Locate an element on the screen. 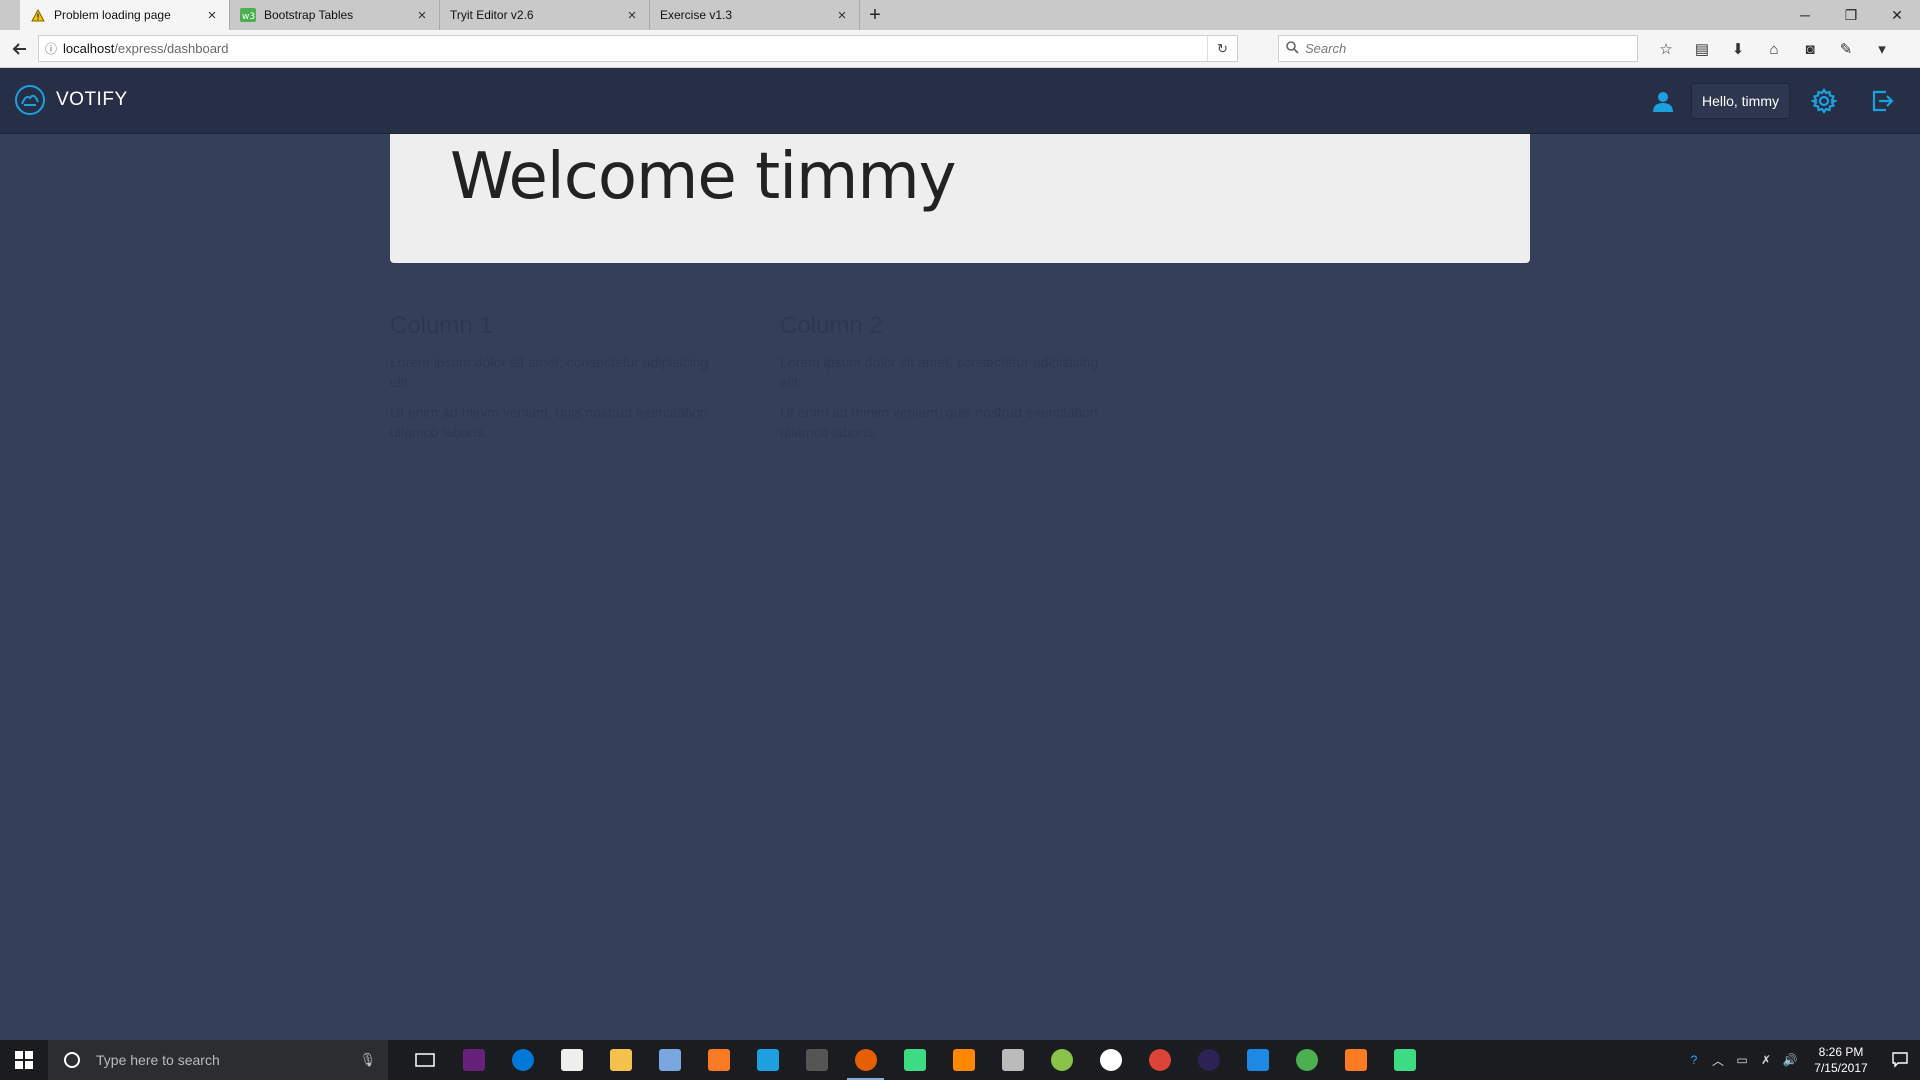 This screenshot has height=1080, width=1920. edge-icon is located at coordinates (522, 1060).